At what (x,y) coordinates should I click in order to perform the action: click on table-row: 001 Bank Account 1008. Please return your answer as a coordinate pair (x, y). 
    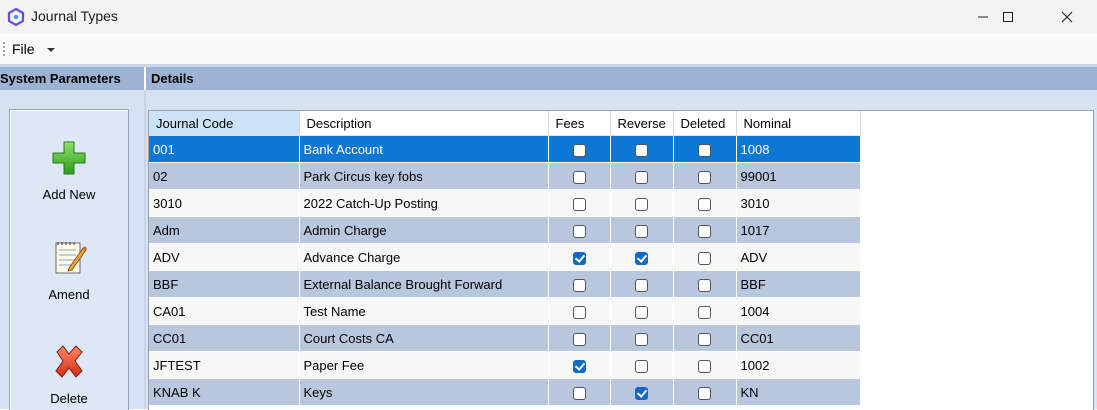
    Looking at the image, I should click on (505, 149).